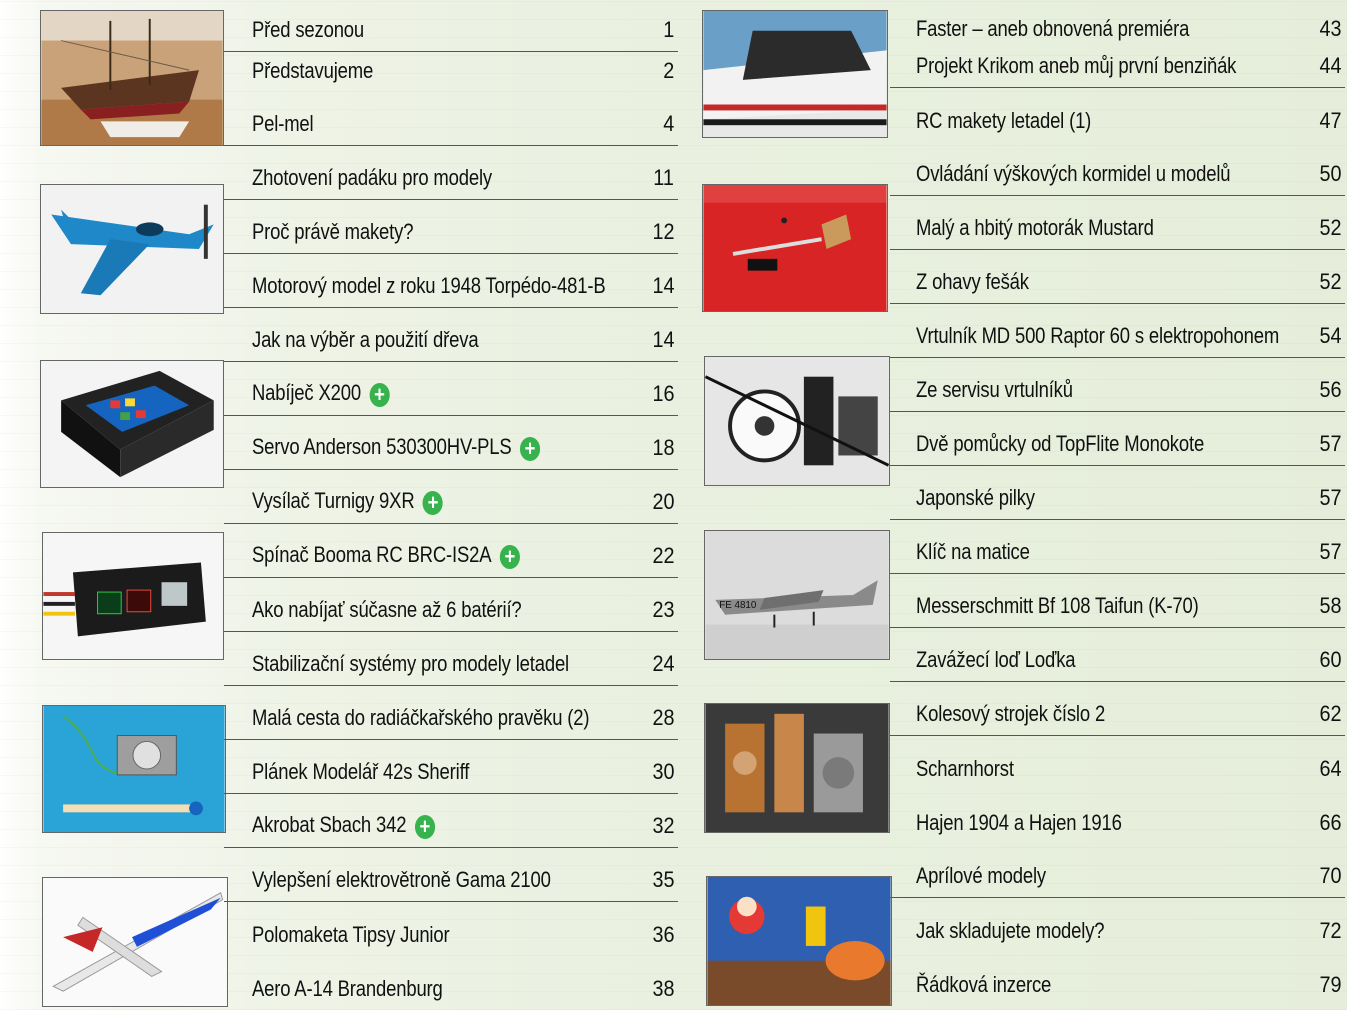  What do you see at coordinates (134, 769) in the screenshot?
I see `servo-mechanism-photo-image` at bounding box center [134, 769].